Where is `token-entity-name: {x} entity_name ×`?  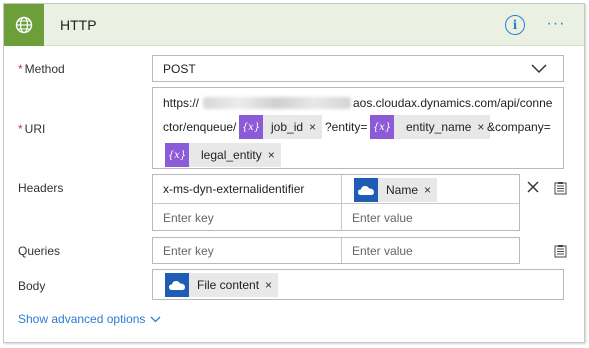
token-entity-name: {x} entity_name × is located at coordinates (430, 127).